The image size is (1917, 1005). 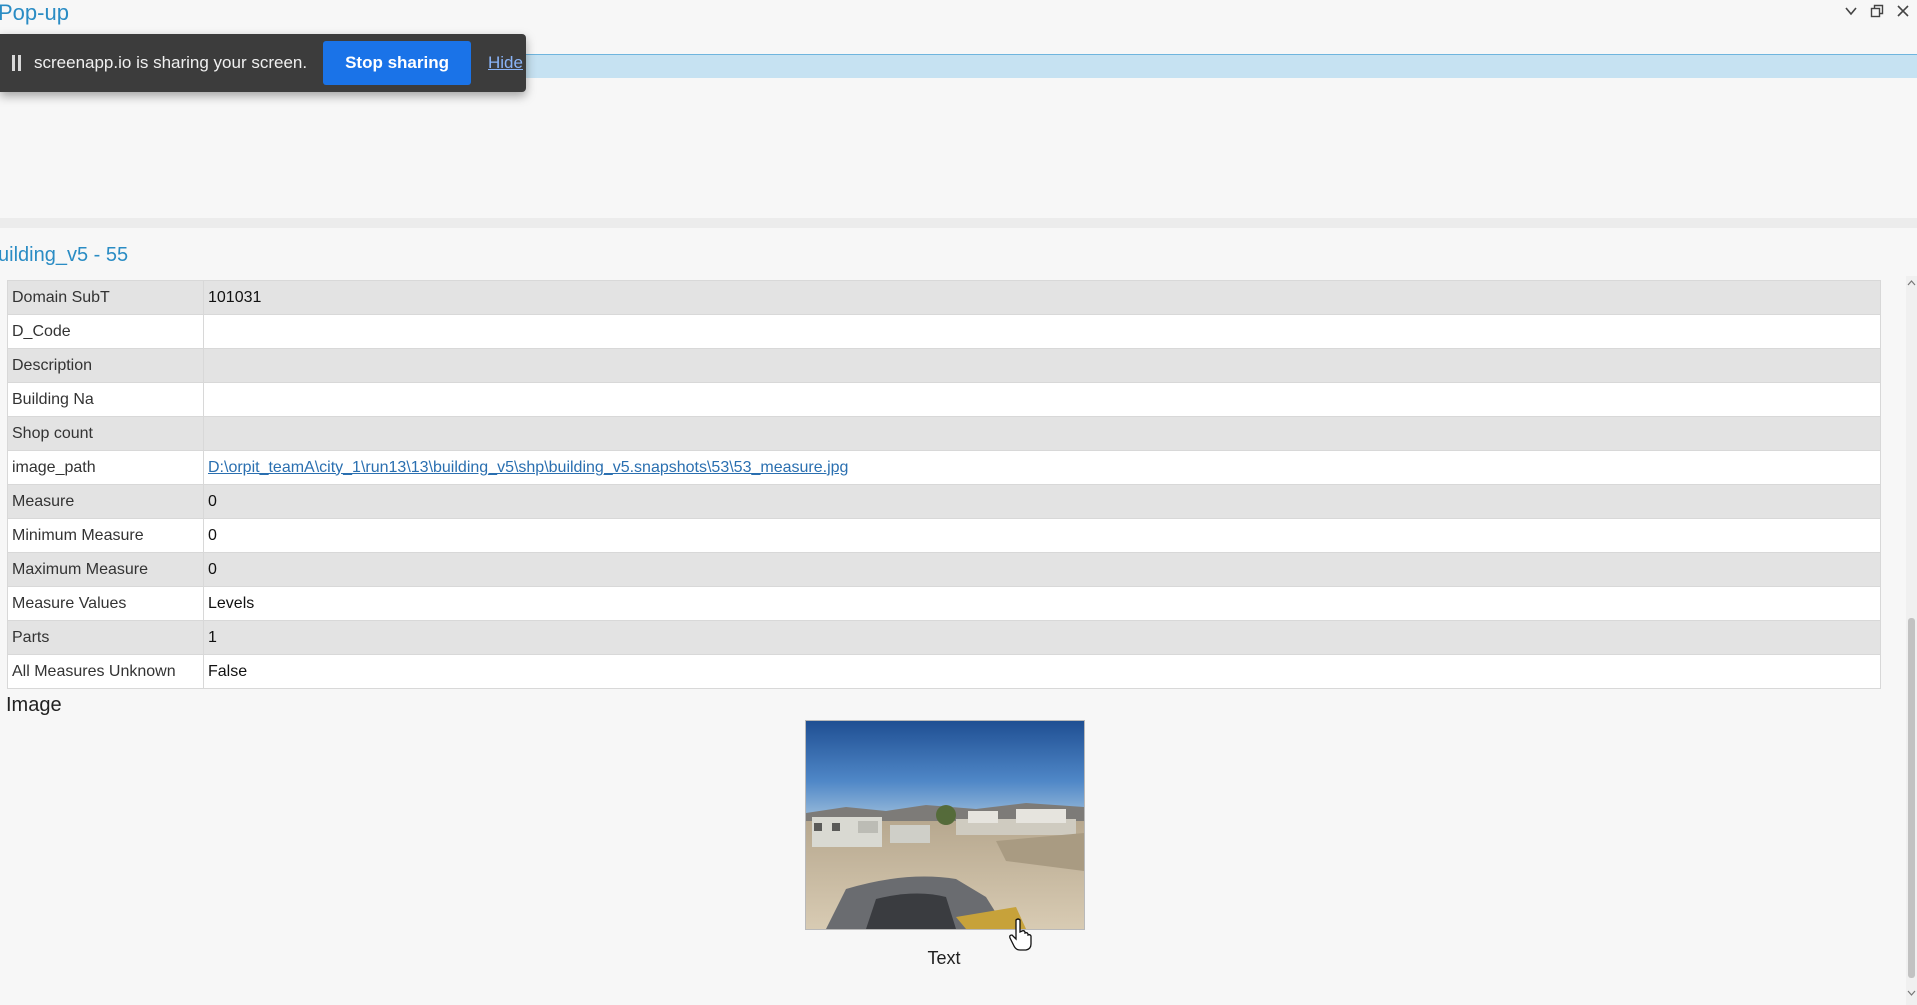 What do you see at coordinates (1877, 11) in the screenshot?
I see `restore-window-icon` at bounding box center [1877, 11].